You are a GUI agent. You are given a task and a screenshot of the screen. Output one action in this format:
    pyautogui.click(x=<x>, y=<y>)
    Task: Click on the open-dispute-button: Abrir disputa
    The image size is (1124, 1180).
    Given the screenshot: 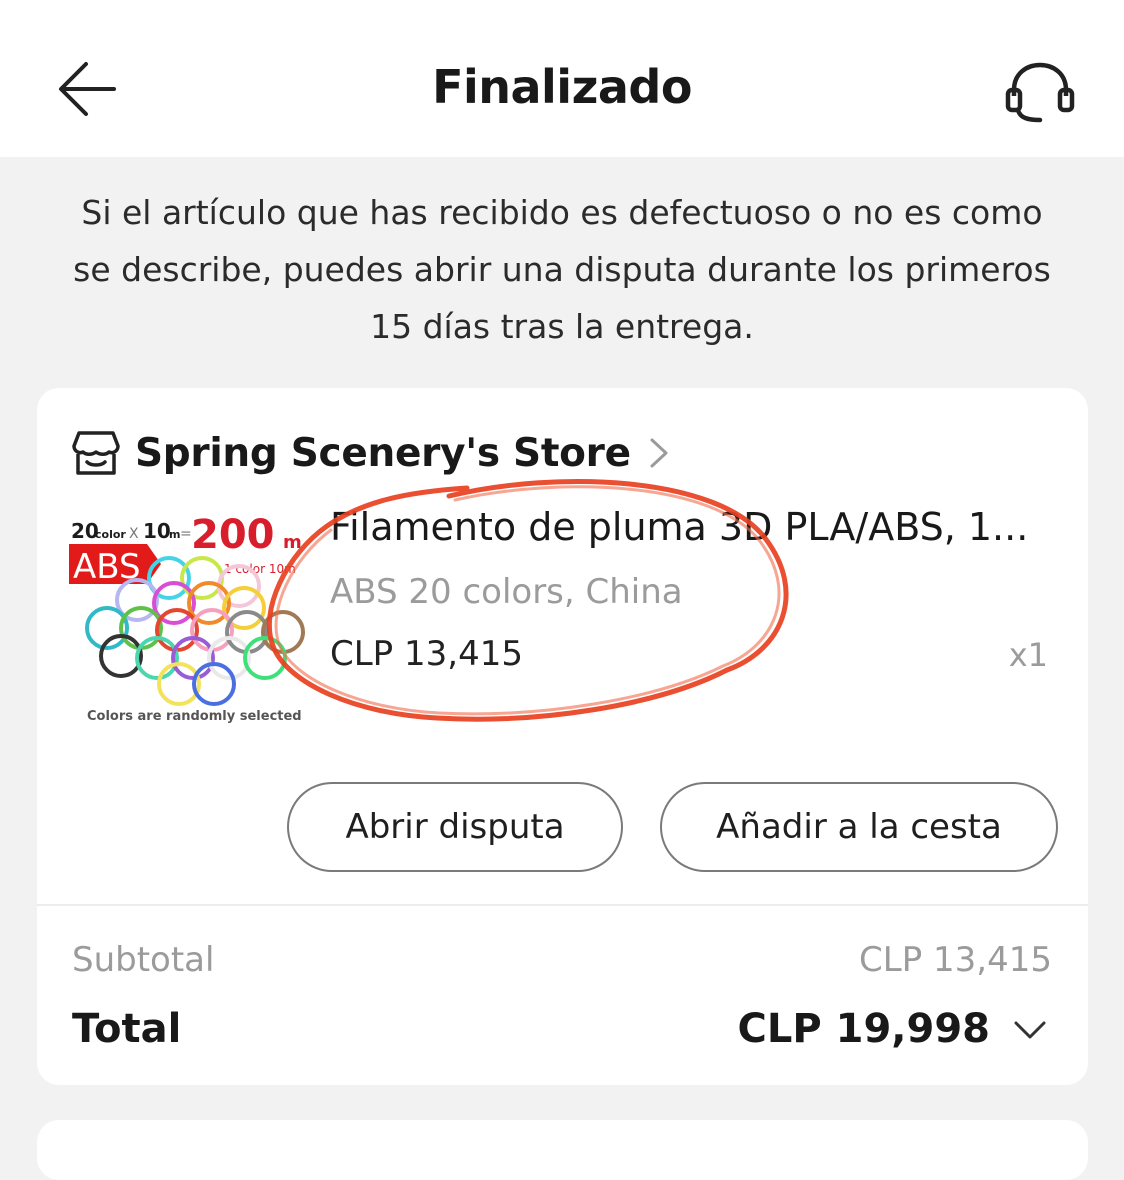 What is the action you would take?
    pyautogui.click(x=455, y=827)
    